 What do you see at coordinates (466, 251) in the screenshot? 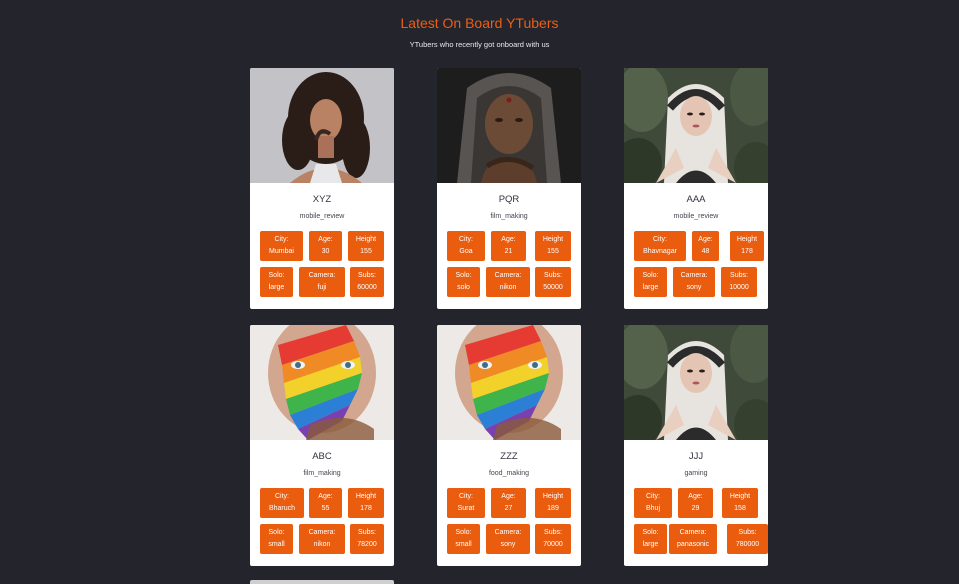
I see `badge-value: Goa` at bounding box center [466, 251].